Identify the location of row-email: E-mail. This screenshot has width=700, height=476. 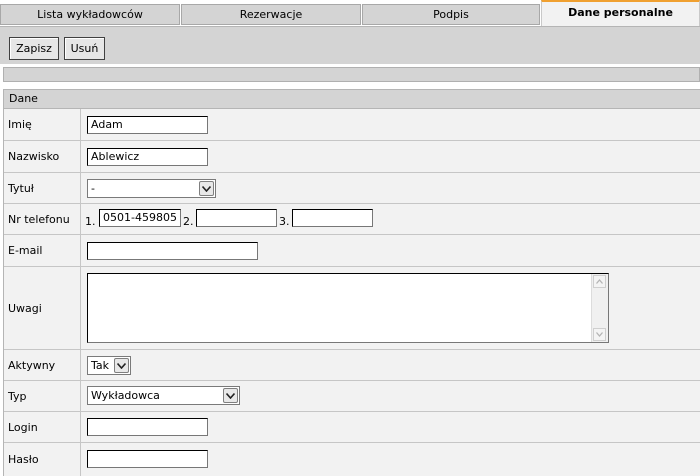
(352, 251).